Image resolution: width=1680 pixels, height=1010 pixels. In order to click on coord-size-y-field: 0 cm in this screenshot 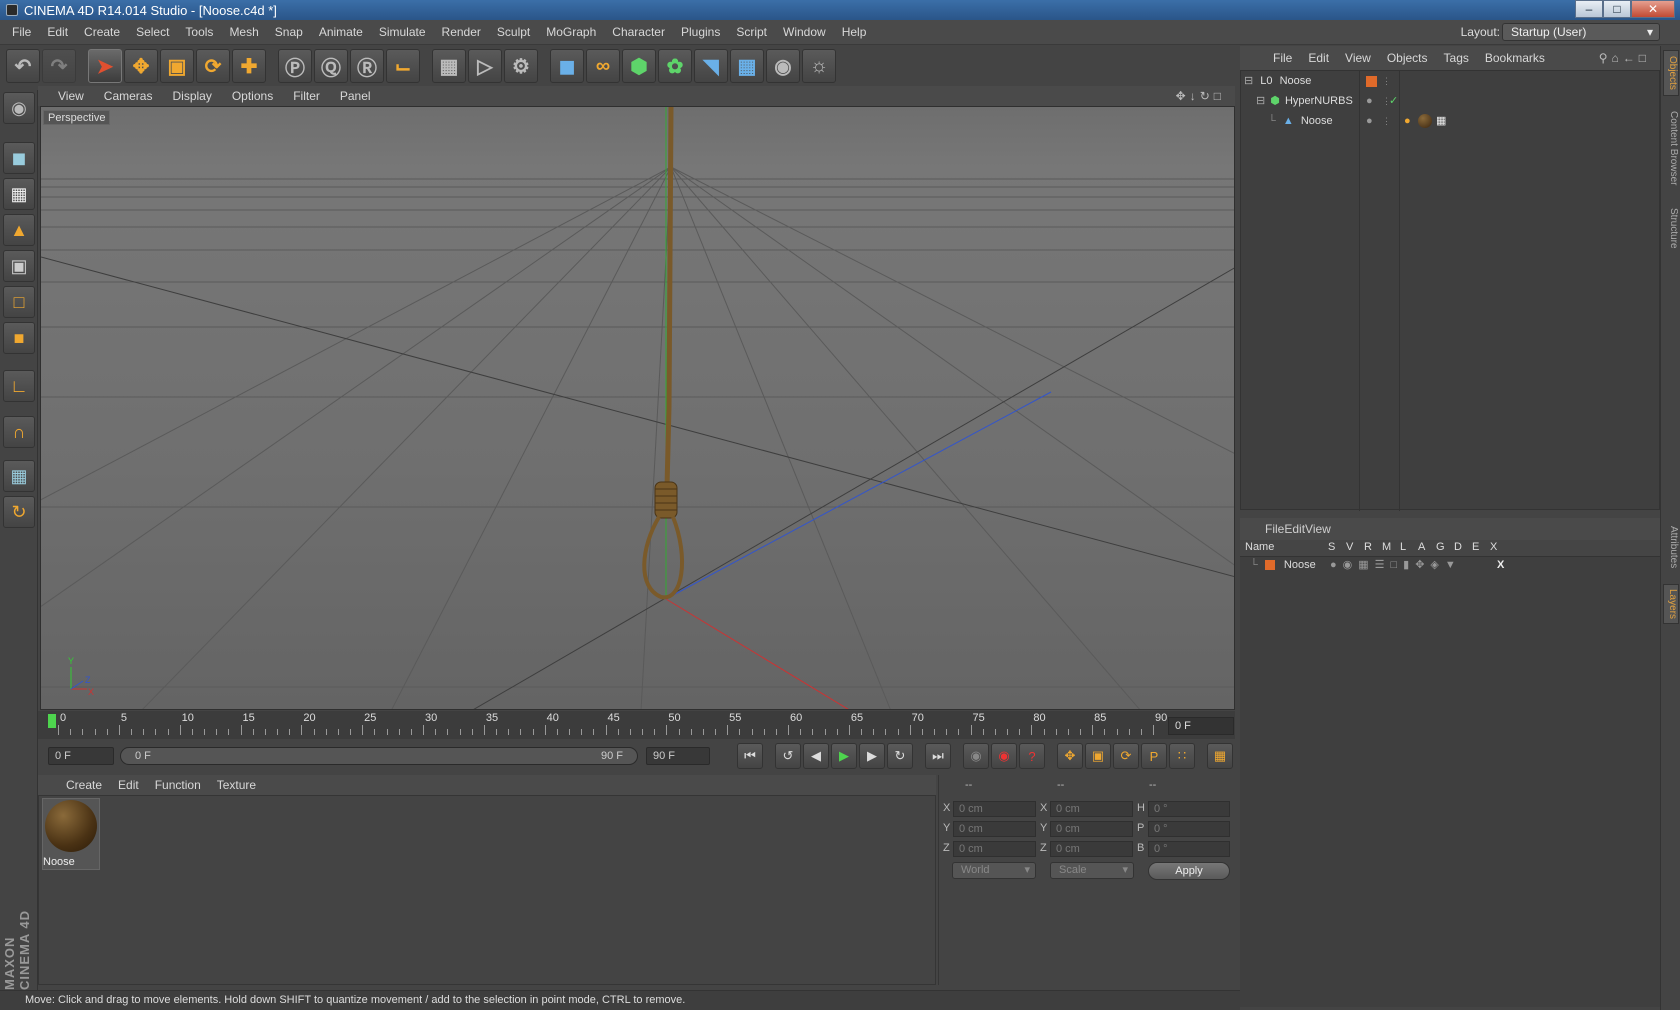, I will do `click(1091, 829)`.